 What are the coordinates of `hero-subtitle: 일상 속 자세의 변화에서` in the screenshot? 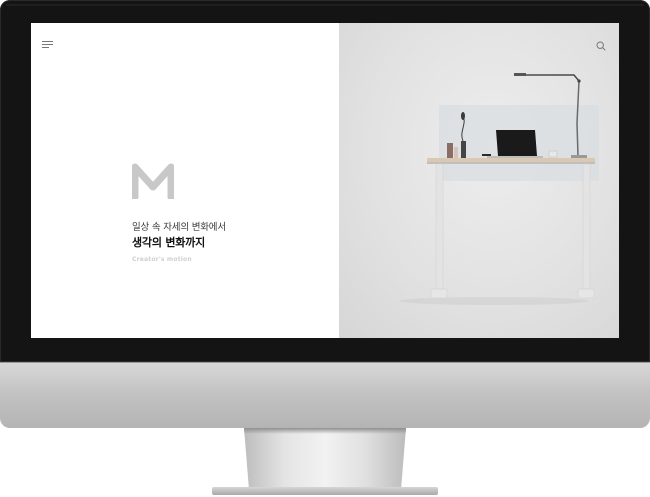 It's located at (179, 227).